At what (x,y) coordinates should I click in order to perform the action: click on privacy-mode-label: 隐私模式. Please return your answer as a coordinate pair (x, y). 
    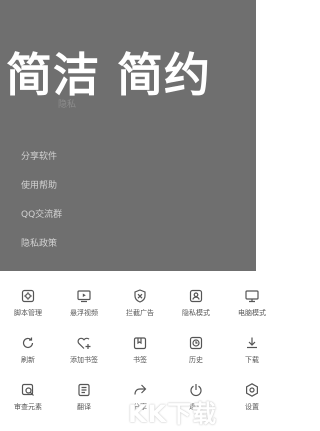
    Looking at the image, I should click on (196, 313).